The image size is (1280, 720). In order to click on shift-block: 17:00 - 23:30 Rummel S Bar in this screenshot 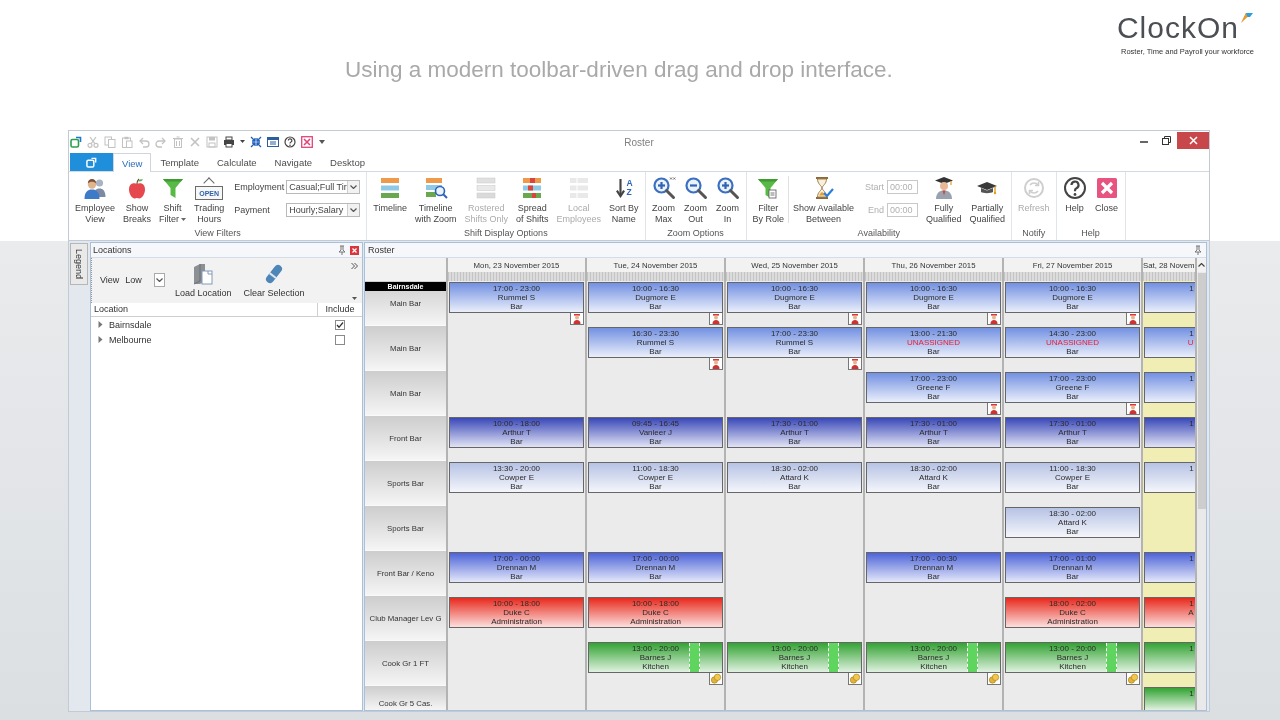, I will do `click(794, 342)`.